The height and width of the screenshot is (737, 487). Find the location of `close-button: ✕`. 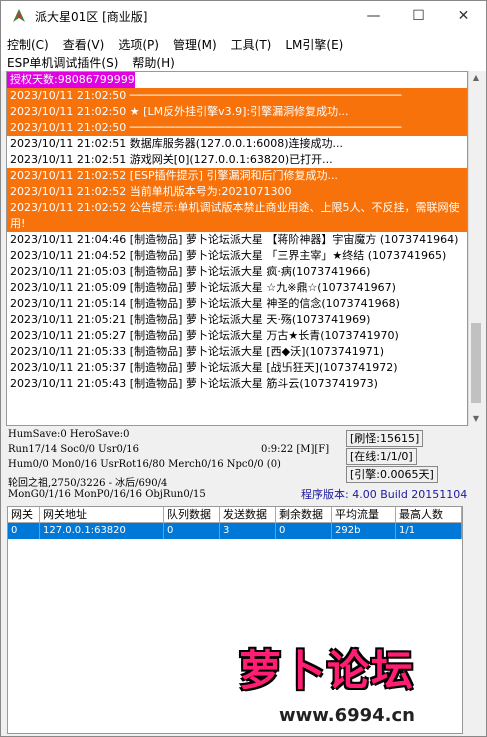

close-button: ✕ is located at coordinates (463, 16).